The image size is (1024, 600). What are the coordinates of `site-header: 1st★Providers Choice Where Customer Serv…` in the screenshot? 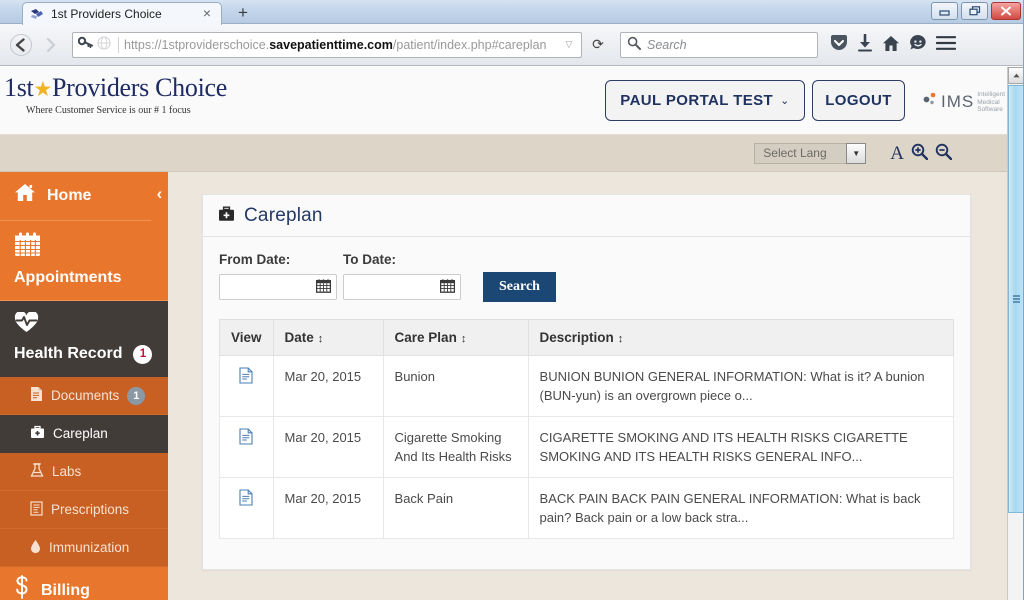 It's located at (503, 101).